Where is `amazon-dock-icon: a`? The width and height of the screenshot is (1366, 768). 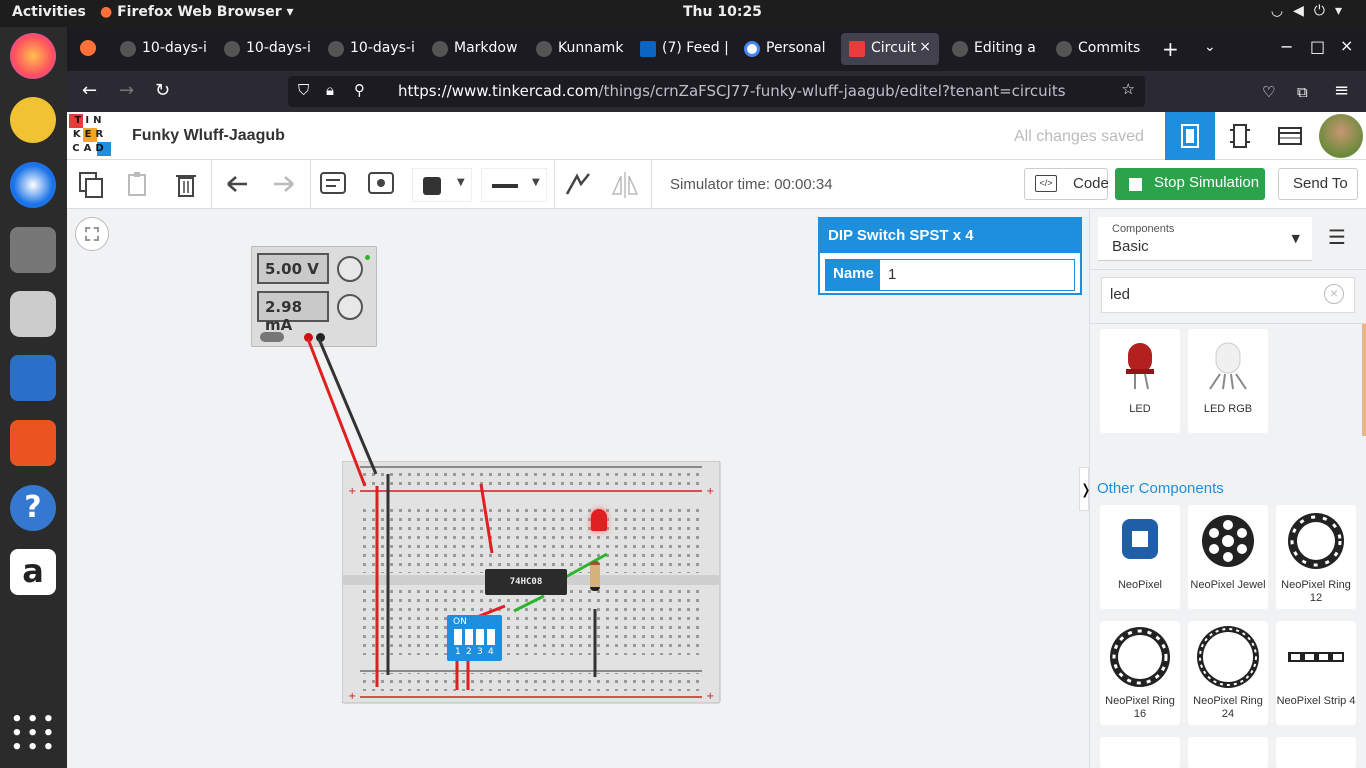
amazon-dock-icon: a is located at coordinates (33, 572).